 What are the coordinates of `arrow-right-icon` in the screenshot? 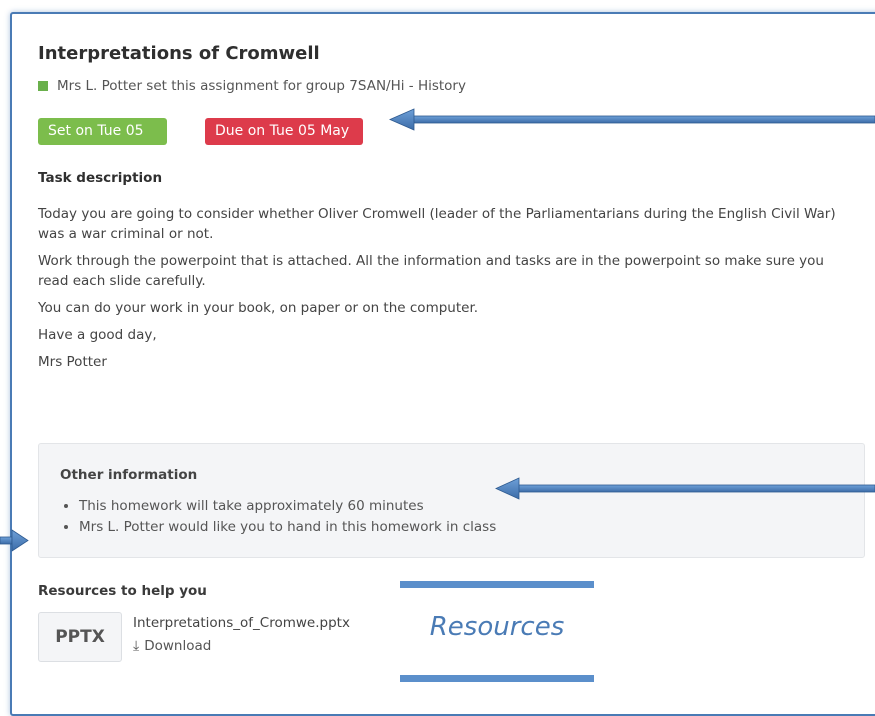 It's located at (14, 540).